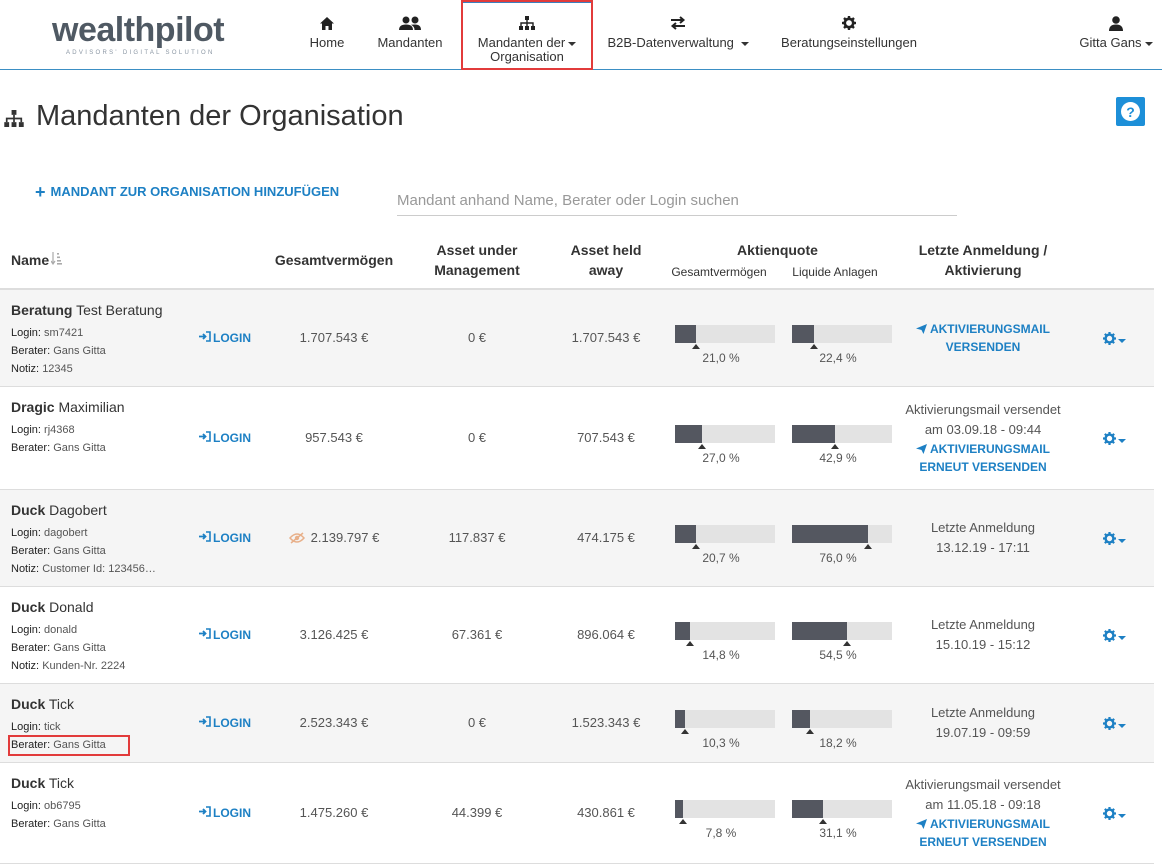 The width and height of the screenshot is (1162, 864). What do you see at coordinates (220, 116) in the screenshot?
I see `page-title: Mandanten der Organisation` at bounding box center [220, 116].